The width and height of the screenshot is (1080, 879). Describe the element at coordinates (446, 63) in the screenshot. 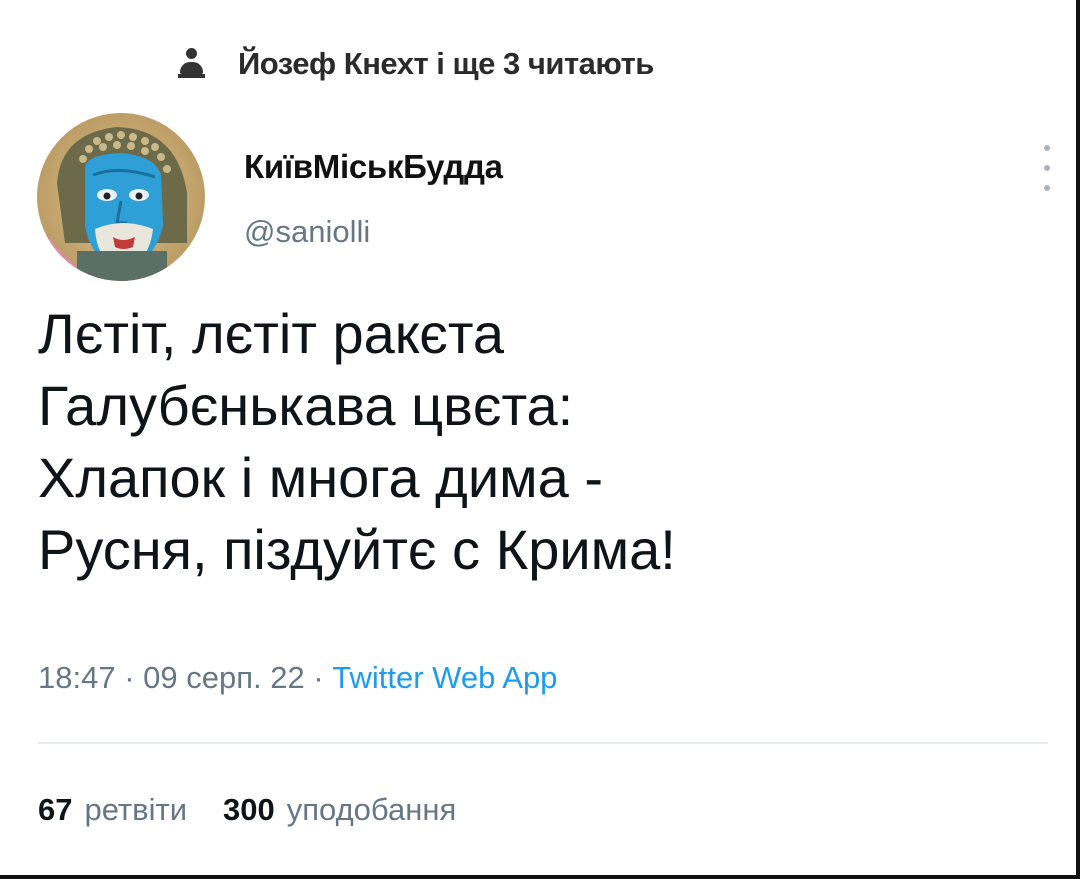

I see `social-context-text: Йозеф Кнехт і ще 3 читають` at that location.